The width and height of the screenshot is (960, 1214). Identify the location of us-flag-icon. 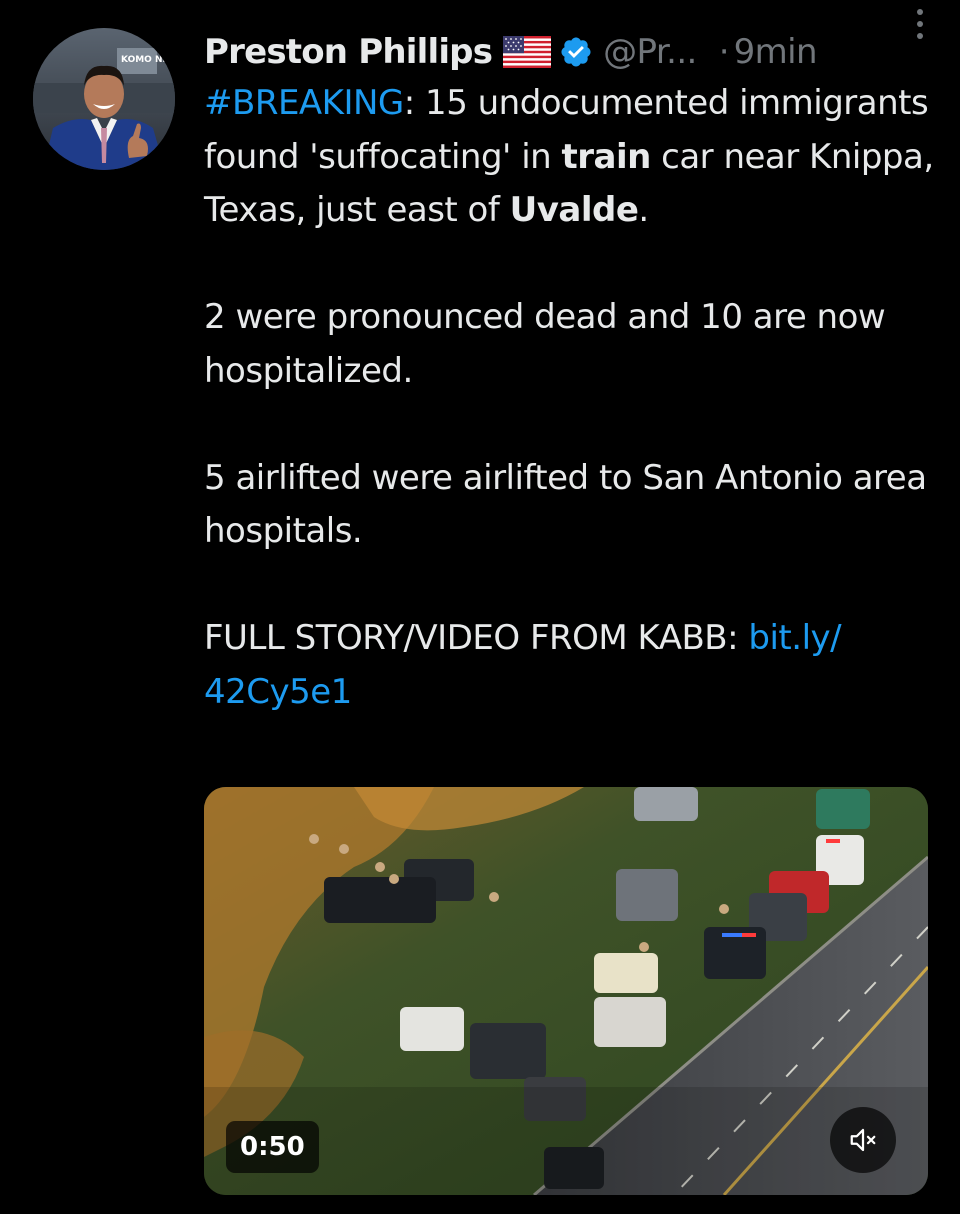
(527, 52).